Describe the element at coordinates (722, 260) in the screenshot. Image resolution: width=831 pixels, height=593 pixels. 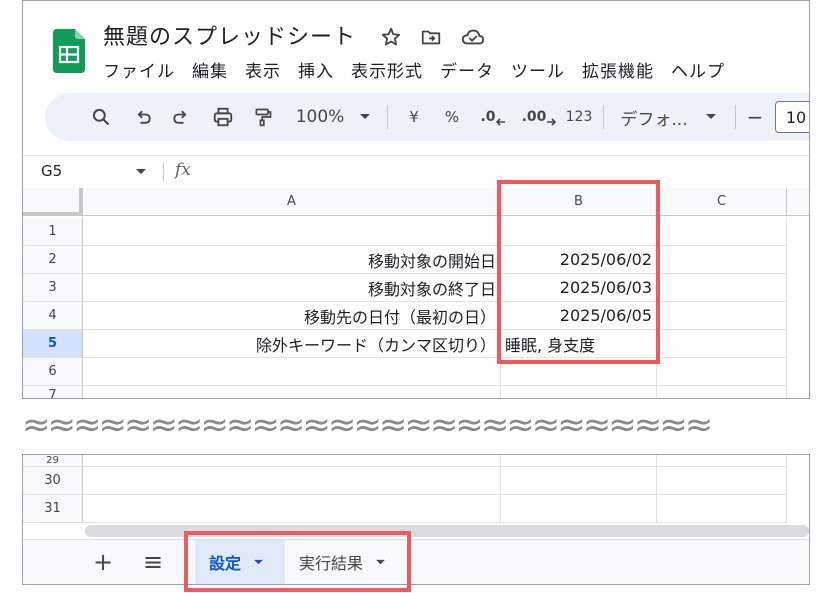
I see `cell-c2` at that location.